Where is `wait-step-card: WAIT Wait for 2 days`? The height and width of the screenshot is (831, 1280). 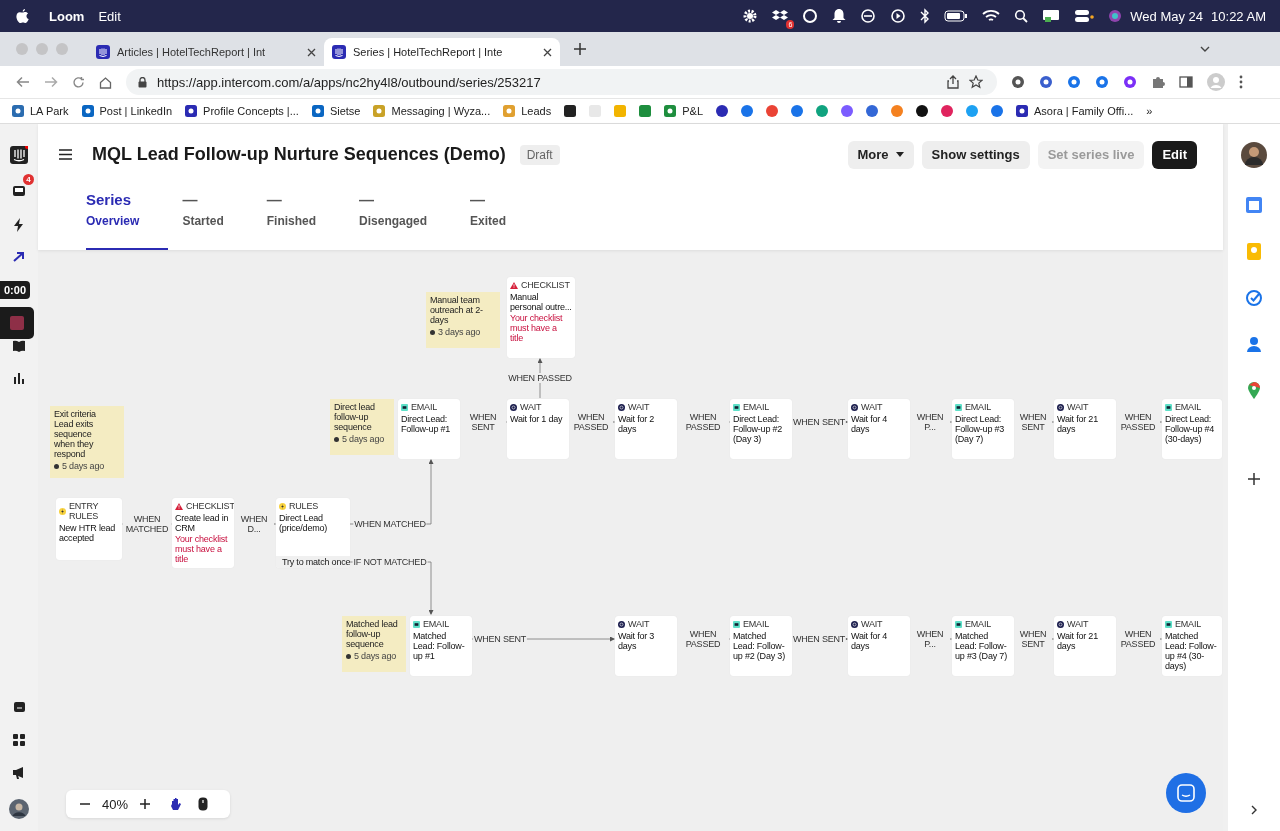
wait-step-card: WAIT Wait for 2 days is located at coordinates (646, 429).